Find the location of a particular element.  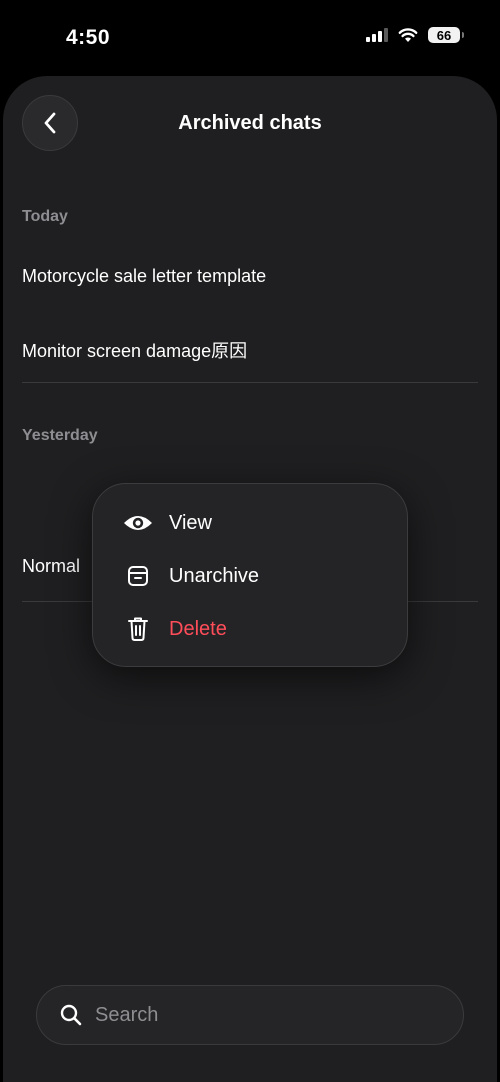

status-icons: 66 is located at coordinates (415, 35).